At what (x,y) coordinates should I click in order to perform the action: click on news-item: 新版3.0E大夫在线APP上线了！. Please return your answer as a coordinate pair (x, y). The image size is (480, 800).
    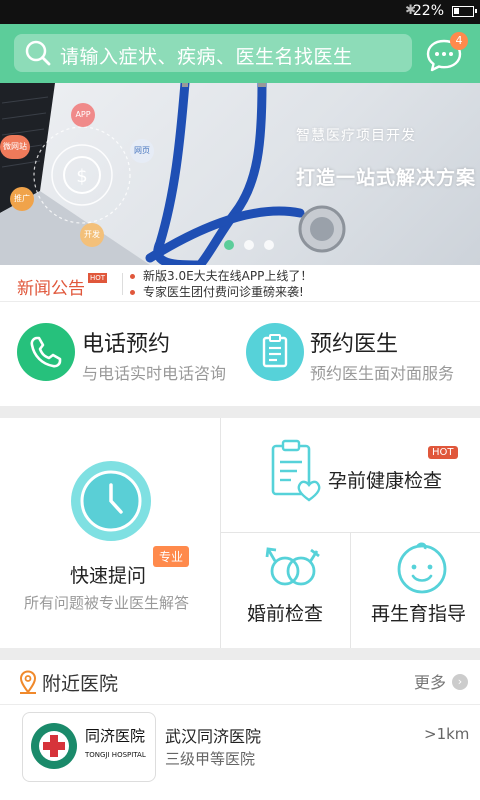
    Looking at the image, I should click on (221, 275).